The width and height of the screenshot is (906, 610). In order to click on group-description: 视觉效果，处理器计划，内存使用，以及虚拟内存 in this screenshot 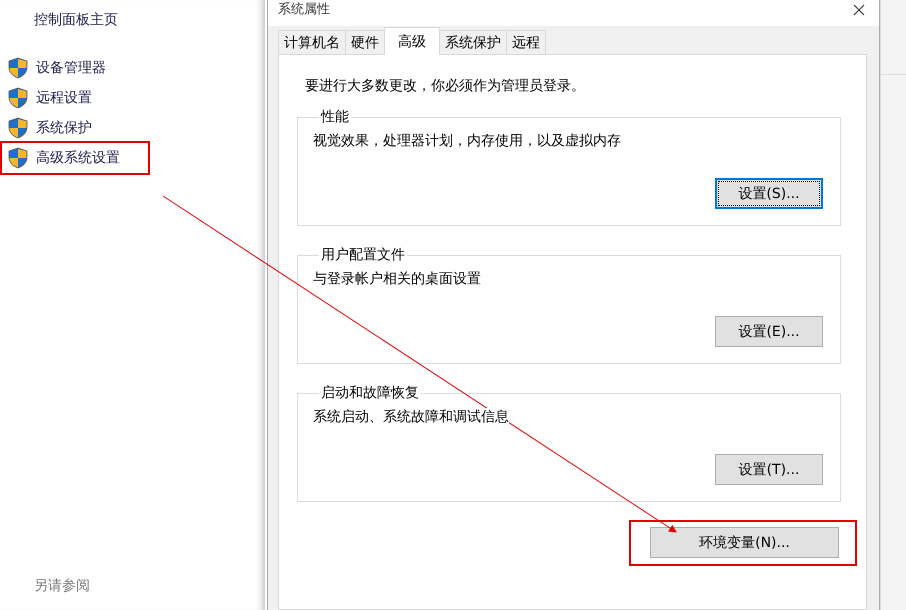, I will do `click(467, 141)`.